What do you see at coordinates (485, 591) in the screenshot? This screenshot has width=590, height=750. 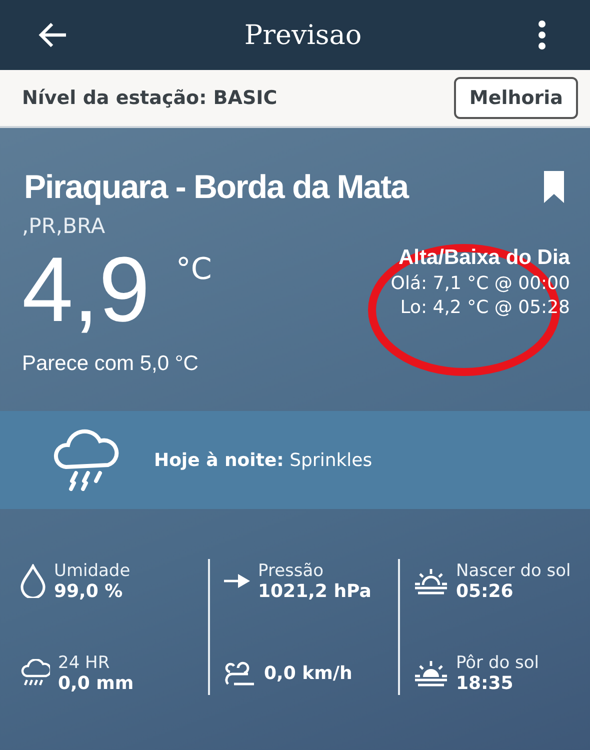 I see `stat-value: 05:26` at bounding box center [485, 591].